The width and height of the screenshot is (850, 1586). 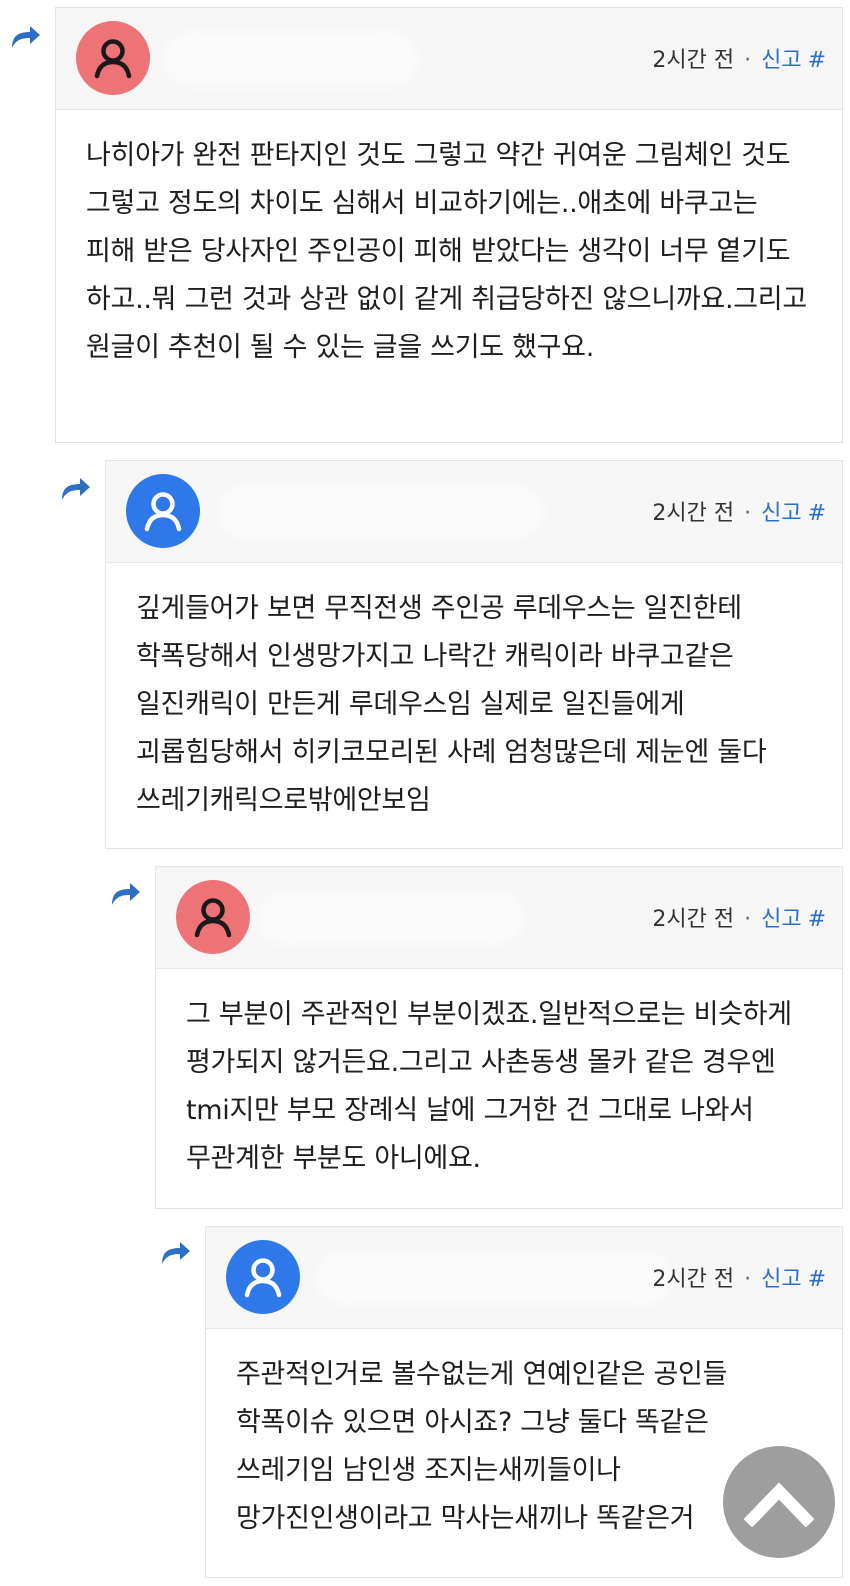 I want to click on scroll-to-top-button, so click(x=779, y=1502).